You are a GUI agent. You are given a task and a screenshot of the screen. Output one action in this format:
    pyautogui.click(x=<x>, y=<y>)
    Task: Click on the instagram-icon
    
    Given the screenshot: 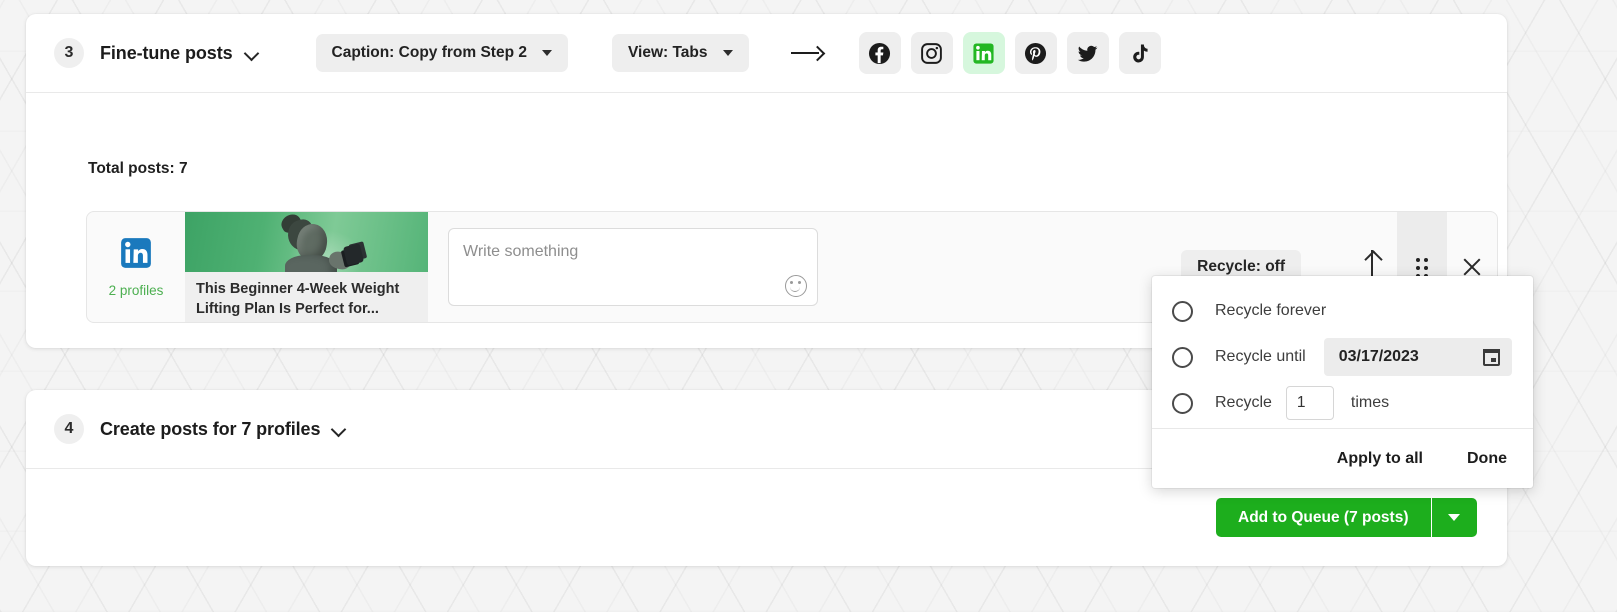 What is the action you would take?
    pyautogui.click(x=931, y=53)
    